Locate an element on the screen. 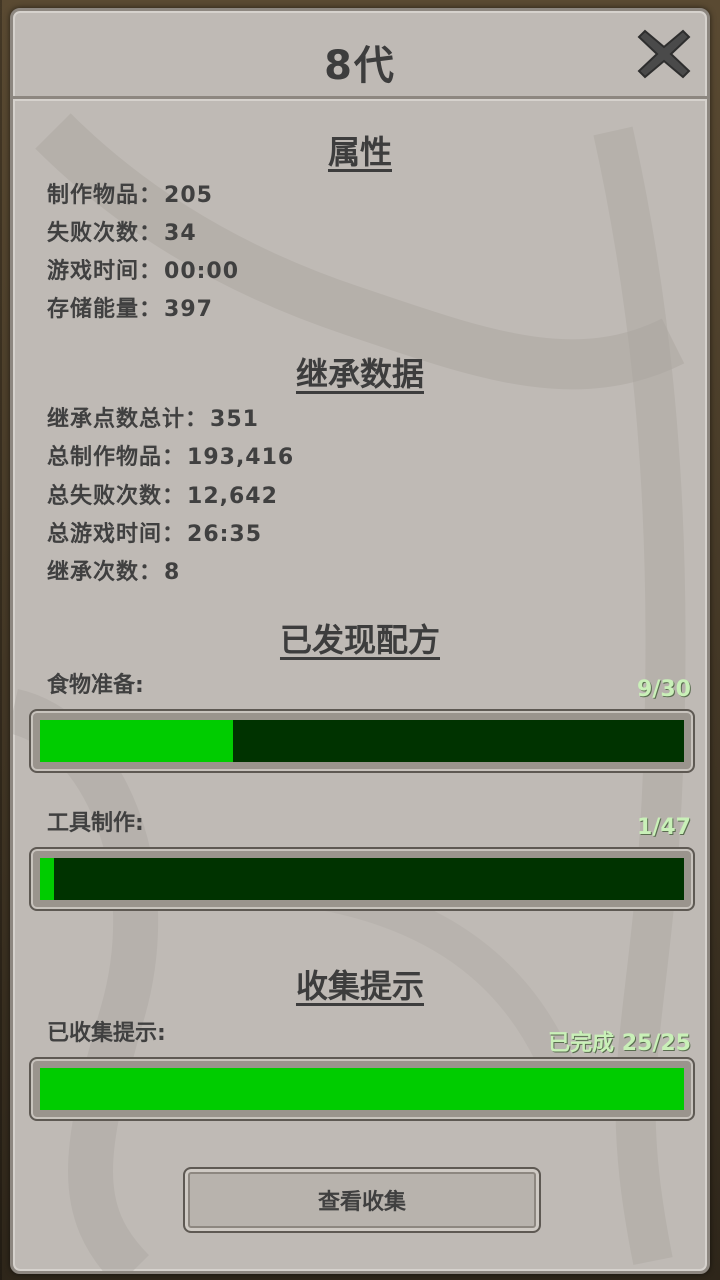 This screenshot has height=1280, width=720. panel-header: 8代 is located at coordinates (360, 55).